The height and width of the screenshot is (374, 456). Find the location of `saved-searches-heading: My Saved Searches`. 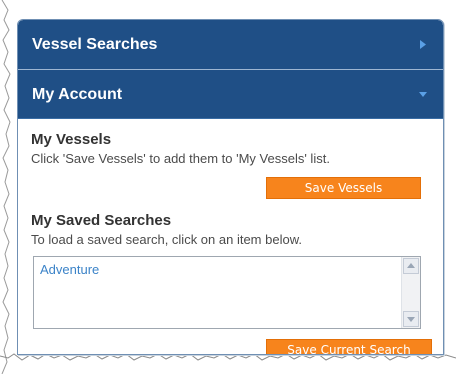

saved-searches-heading: My Saved Searches is located at coordinates (101, 220).